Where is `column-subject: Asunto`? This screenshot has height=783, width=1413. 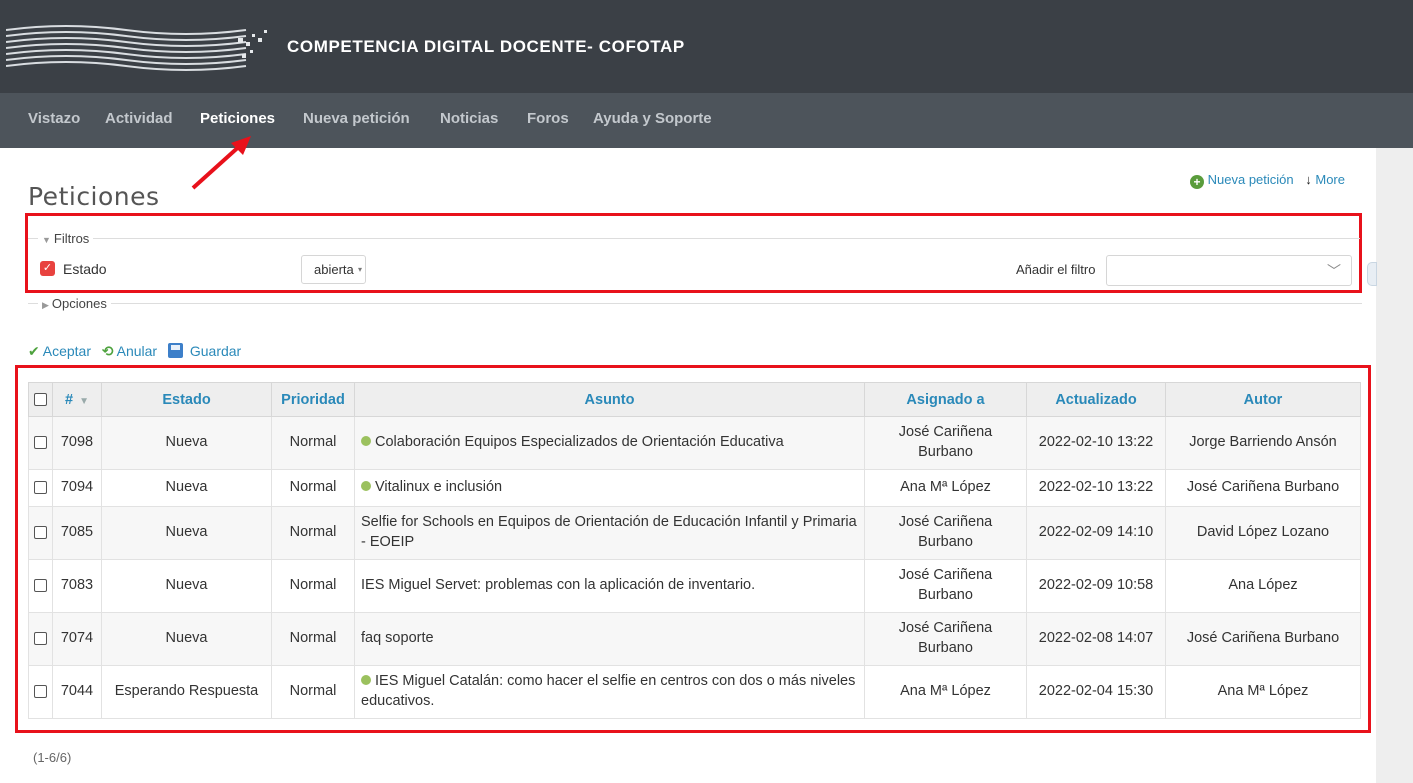
column-subject: Asunto is located at coordinates (609, 399).